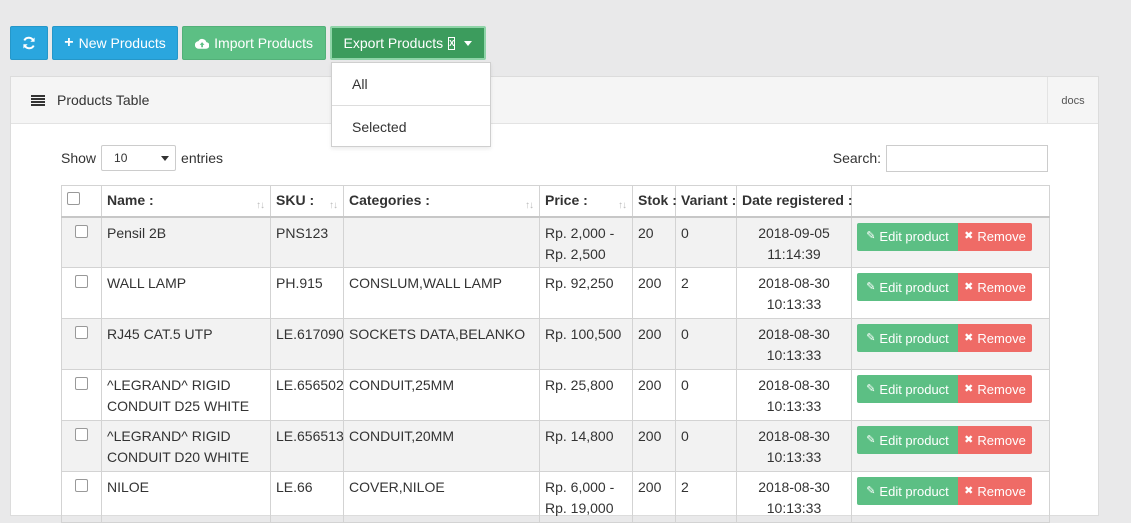 Image resolution: width=1131 pixels, height=523 pixels. Describe the element at coordinates (38, 100) in the screenshot. I see `list-icon` at that location.